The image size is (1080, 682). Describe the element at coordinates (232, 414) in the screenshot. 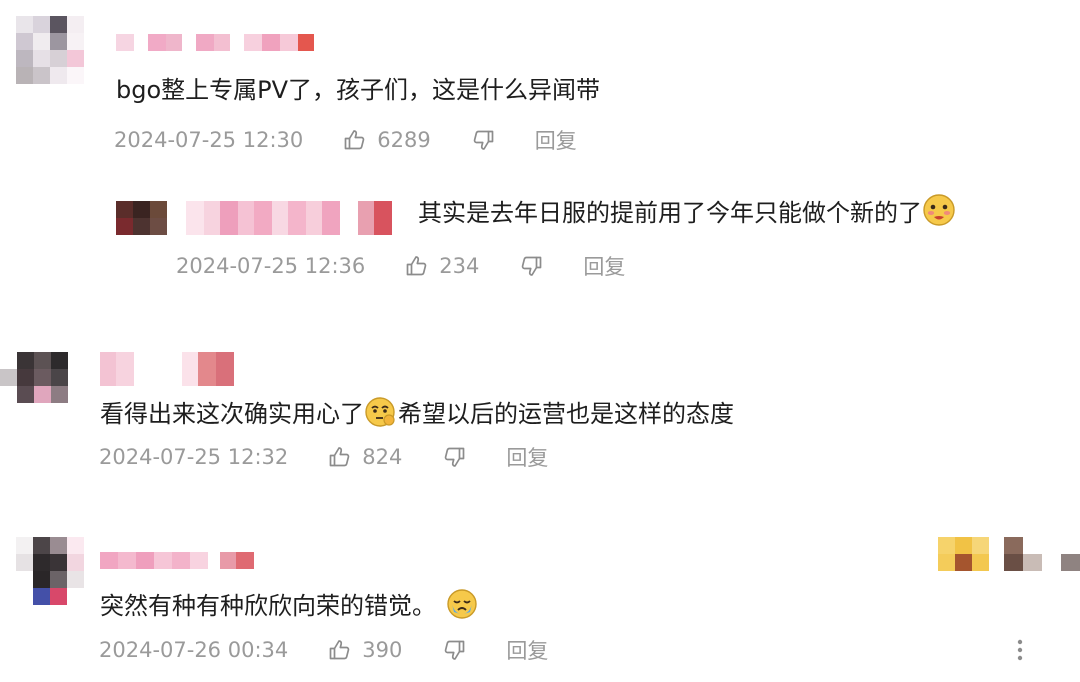

I see `comment-text-before: 看得出来这次确实用心了` at that location.